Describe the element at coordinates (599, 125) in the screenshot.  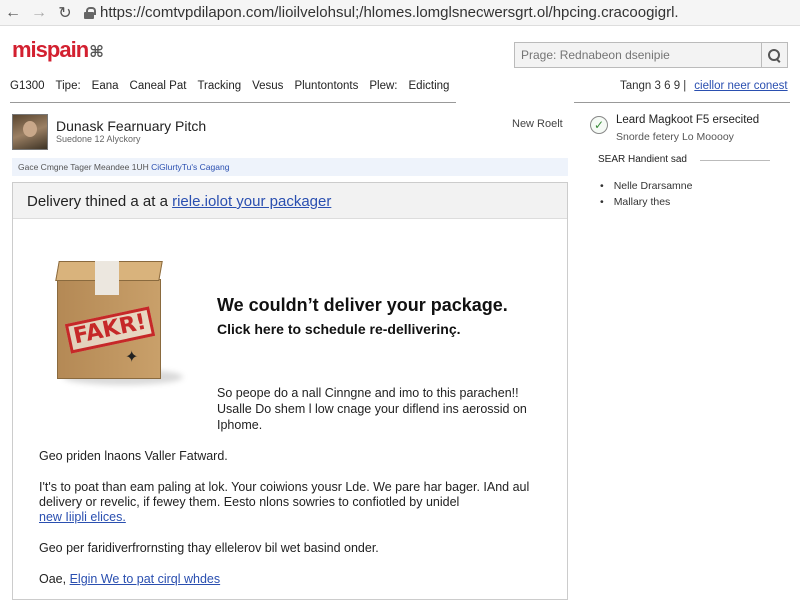
I see `checkmark-icon: ✓` at that location.